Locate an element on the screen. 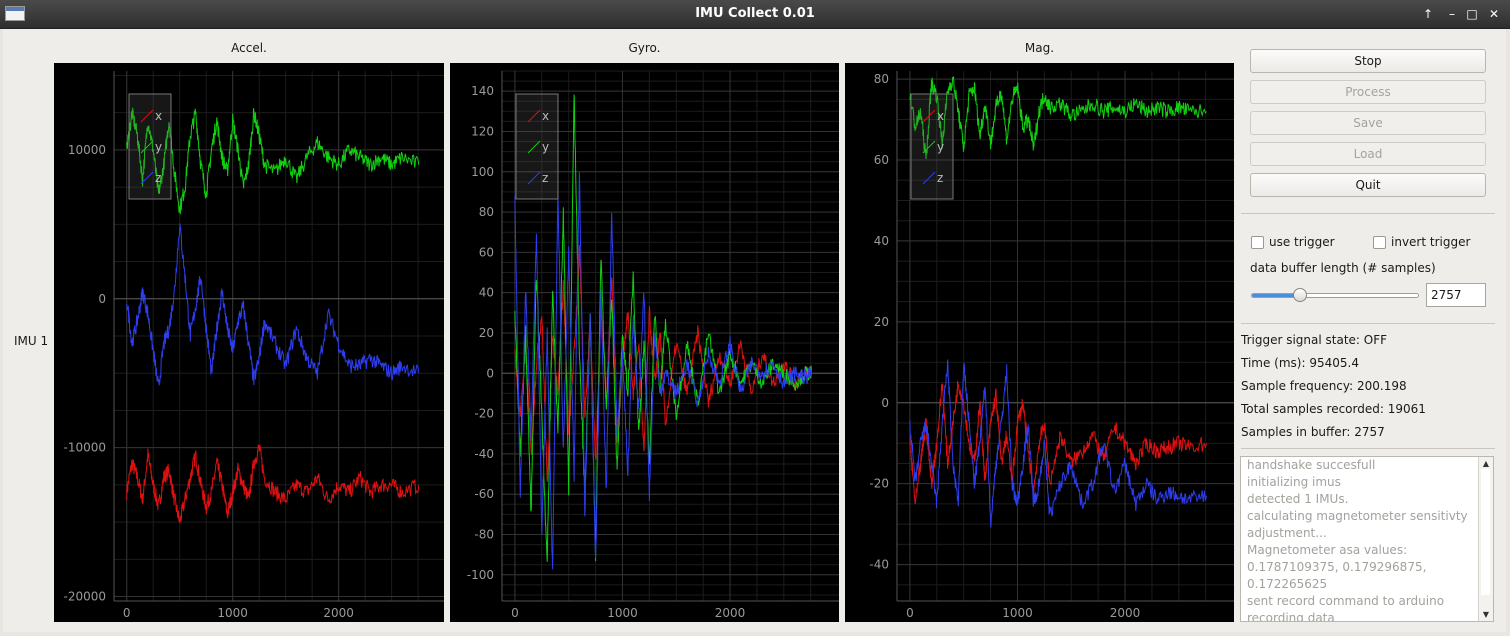 This screenshot has width=1510, height=636. buffer-samples-text: Samples in buffer: 2757 is located at coordinates (1313, 432).